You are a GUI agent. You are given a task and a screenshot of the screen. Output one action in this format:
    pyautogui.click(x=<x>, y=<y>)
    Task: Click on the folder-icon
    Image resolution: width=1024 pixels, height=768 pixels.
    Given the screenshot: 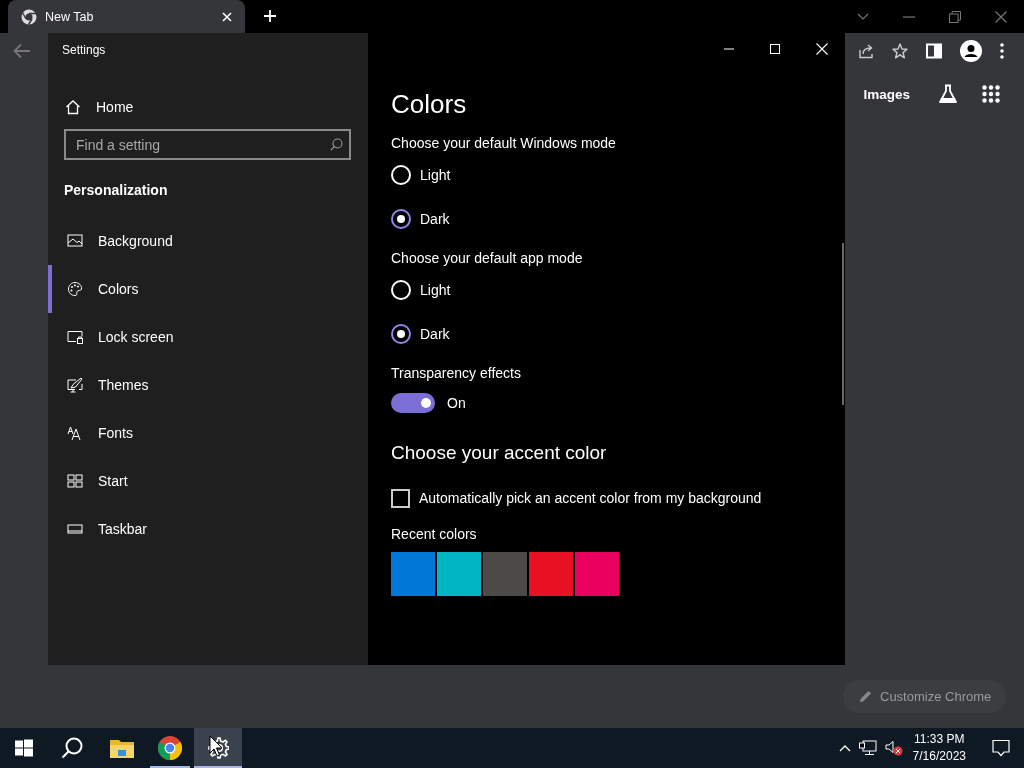 What is the action you would take?
    pyautogui.click(x=122, y=748)
    